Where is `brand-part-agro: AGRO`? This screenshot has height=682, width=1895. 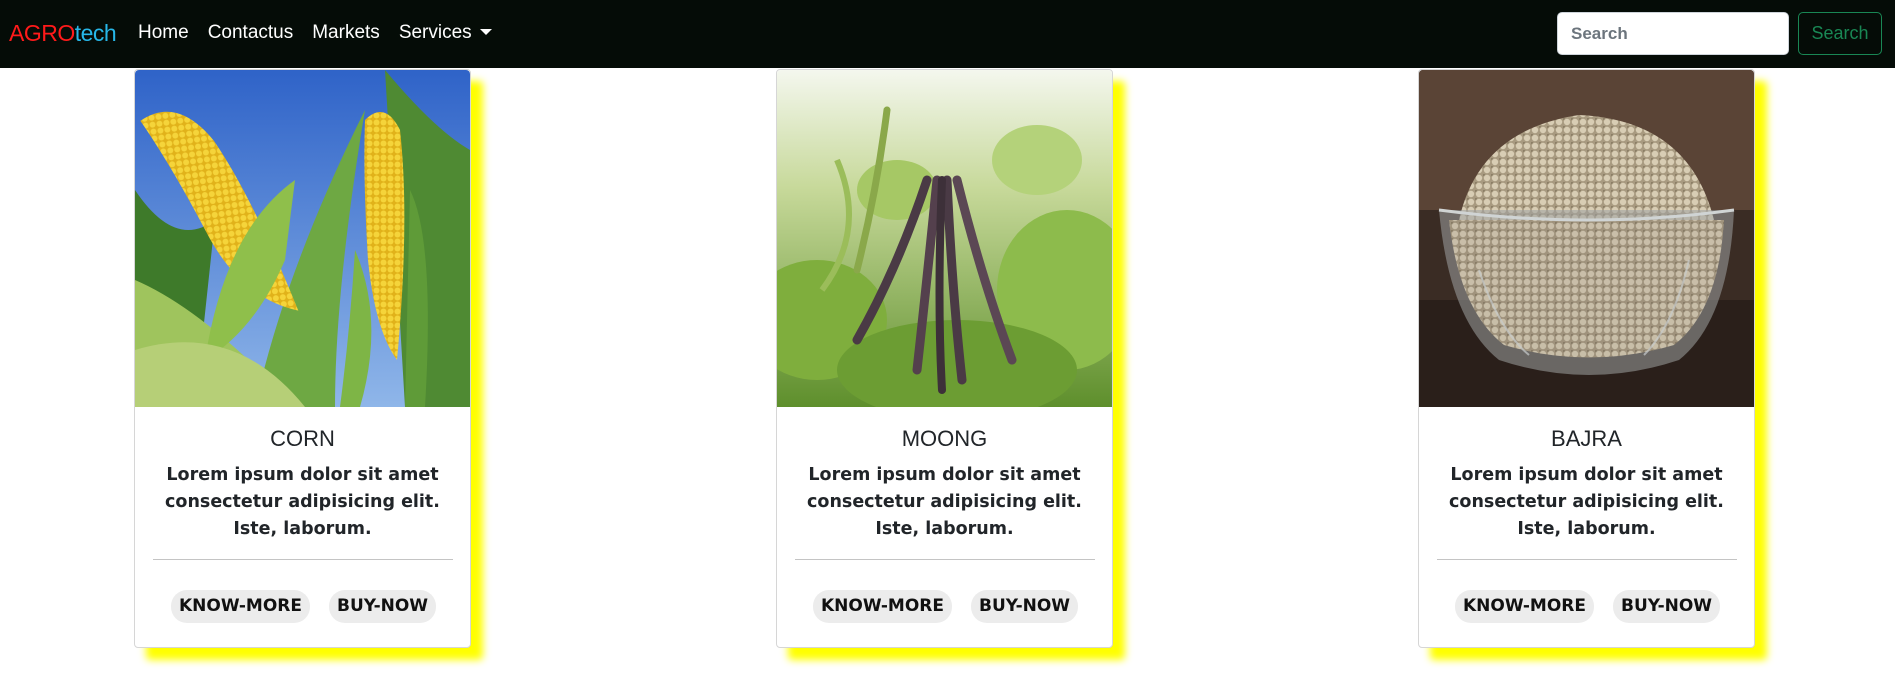
brand-part-agro: AGRO is located at coordinates (42, 33).